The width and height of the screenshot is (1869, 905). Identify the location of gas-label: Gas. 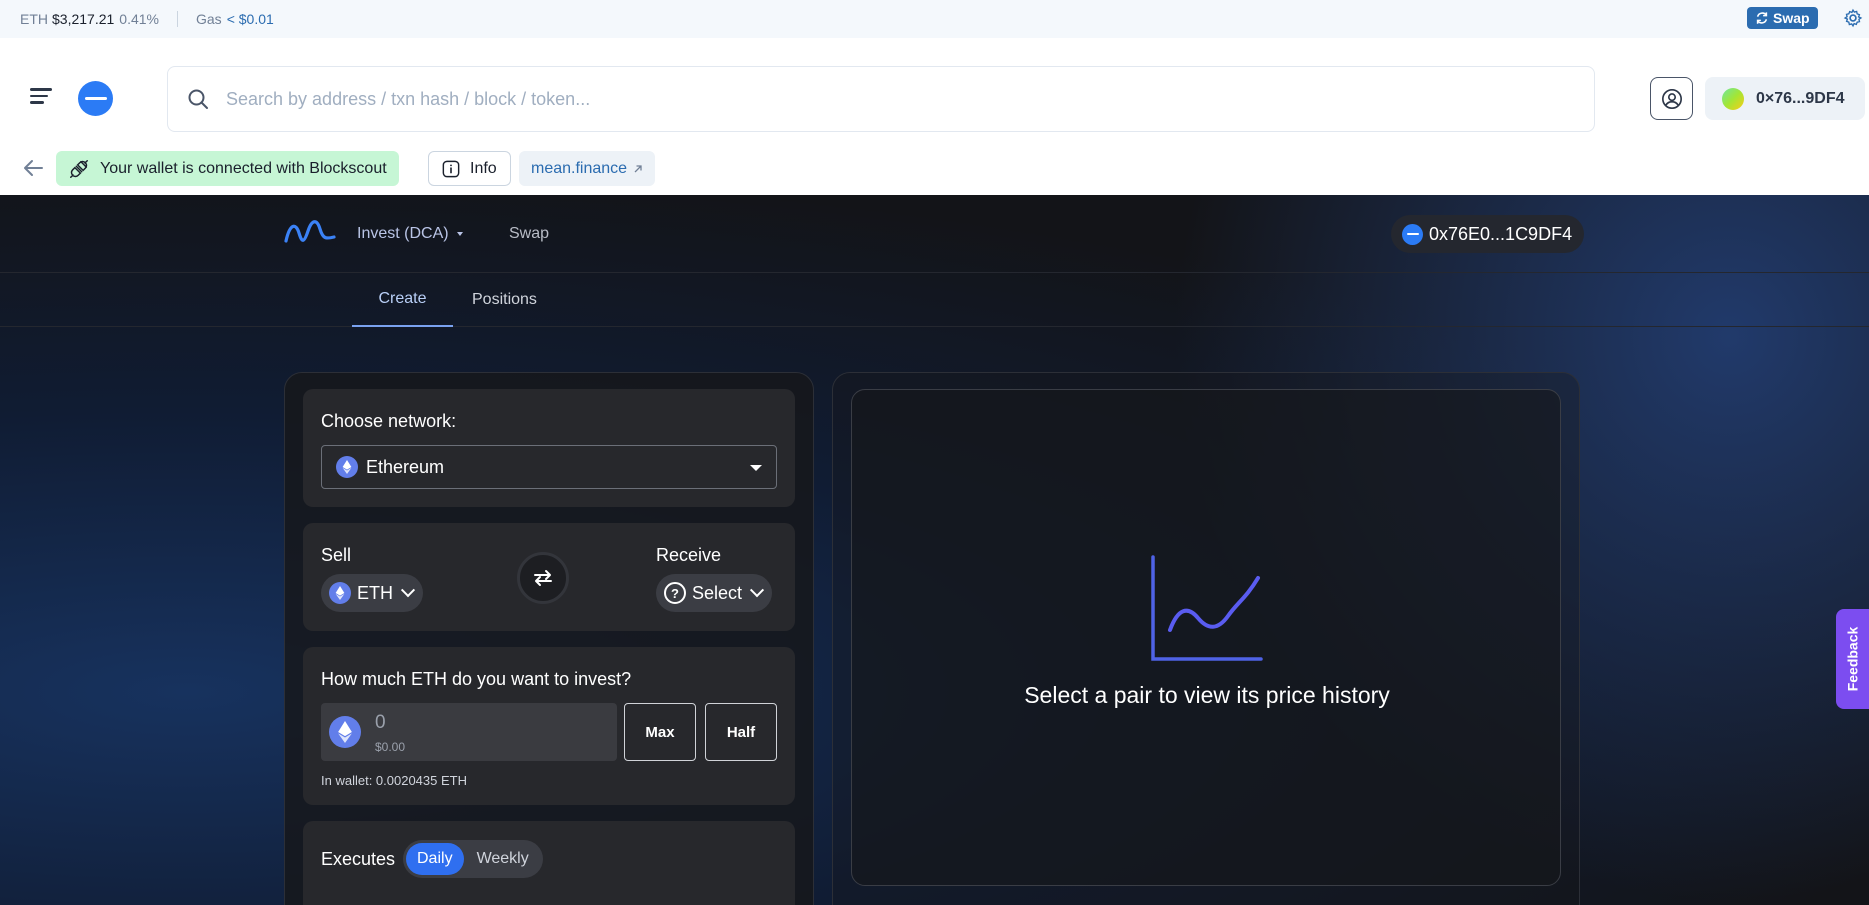
(209, 19).